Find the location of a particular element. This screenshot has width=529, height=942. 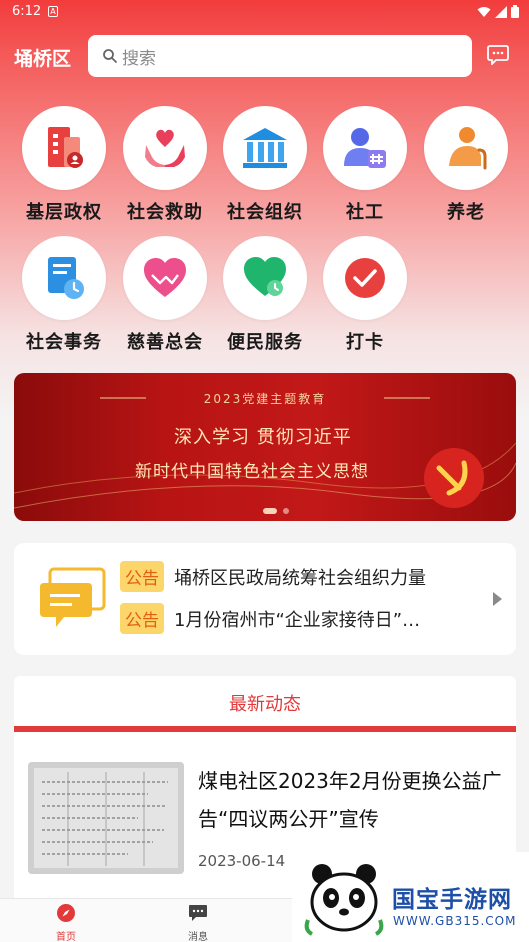

notice-text: 1月份宿州市“企业家接待日”活动 is located at coordinates (305, 620).